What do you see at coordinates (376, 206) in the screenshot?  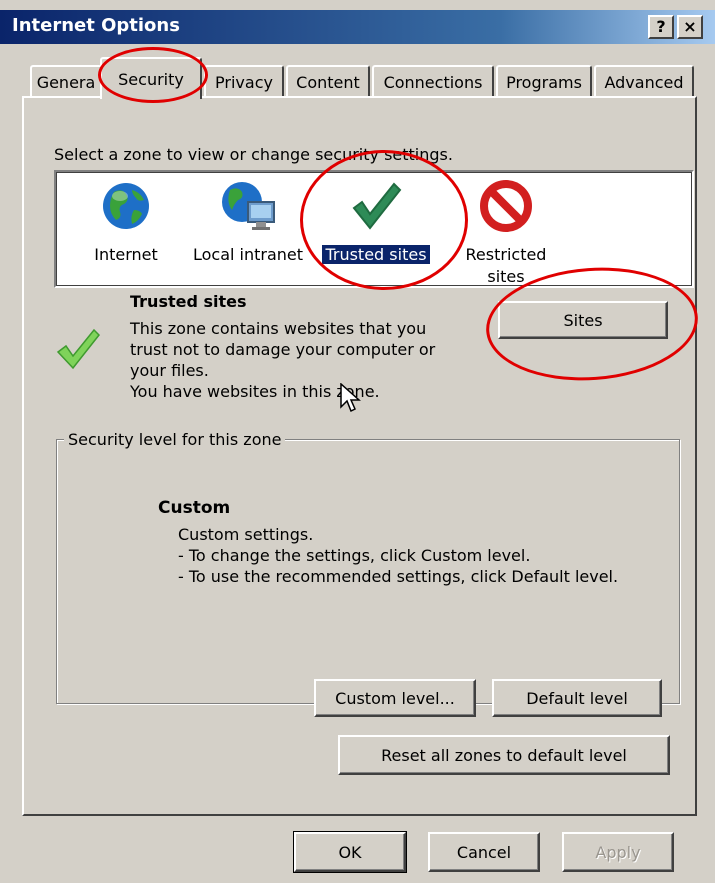 I see `checkmark-icon` at bounding box center [376, 206].